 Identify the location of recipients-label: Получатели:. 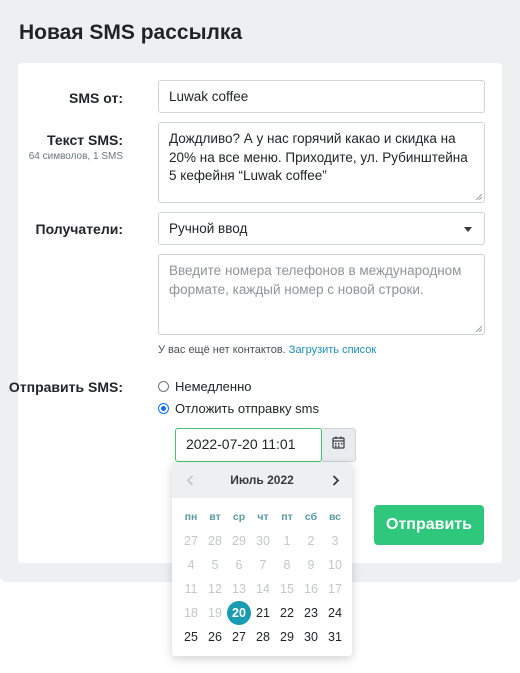
(79, 229).